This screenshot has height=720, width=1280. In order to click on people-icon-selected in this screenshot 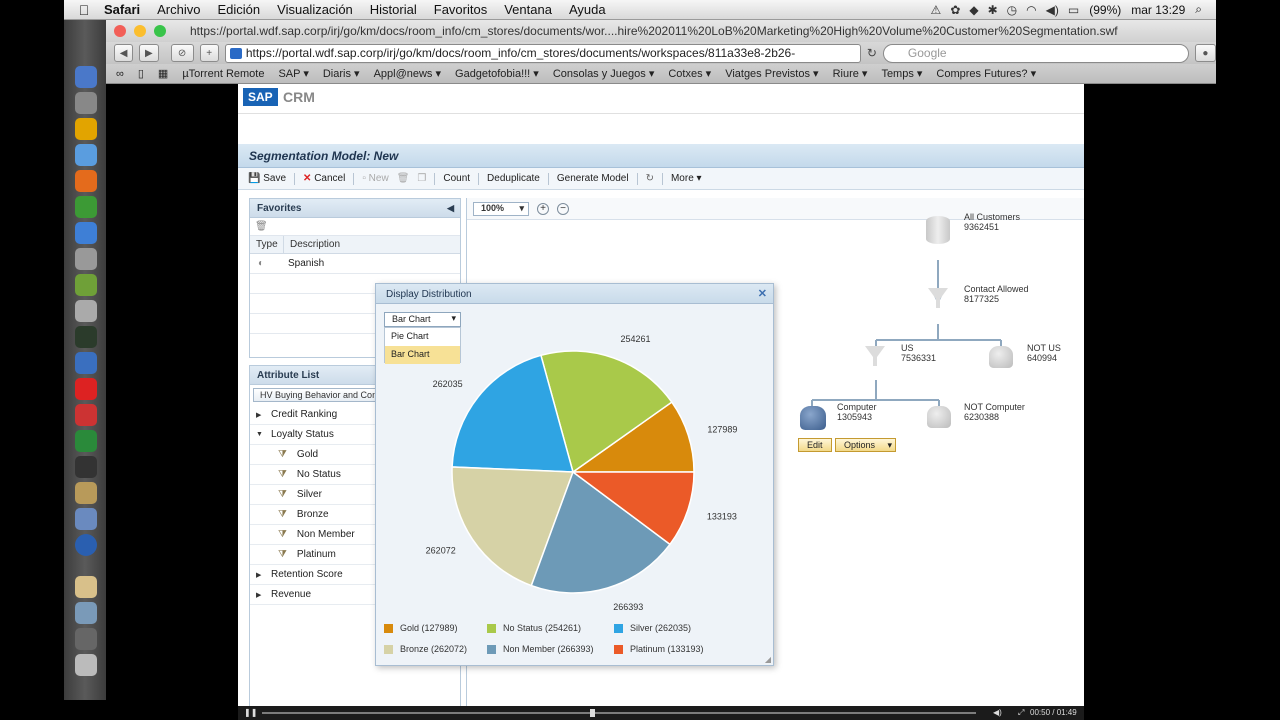, I will do `click(813, 418)`.